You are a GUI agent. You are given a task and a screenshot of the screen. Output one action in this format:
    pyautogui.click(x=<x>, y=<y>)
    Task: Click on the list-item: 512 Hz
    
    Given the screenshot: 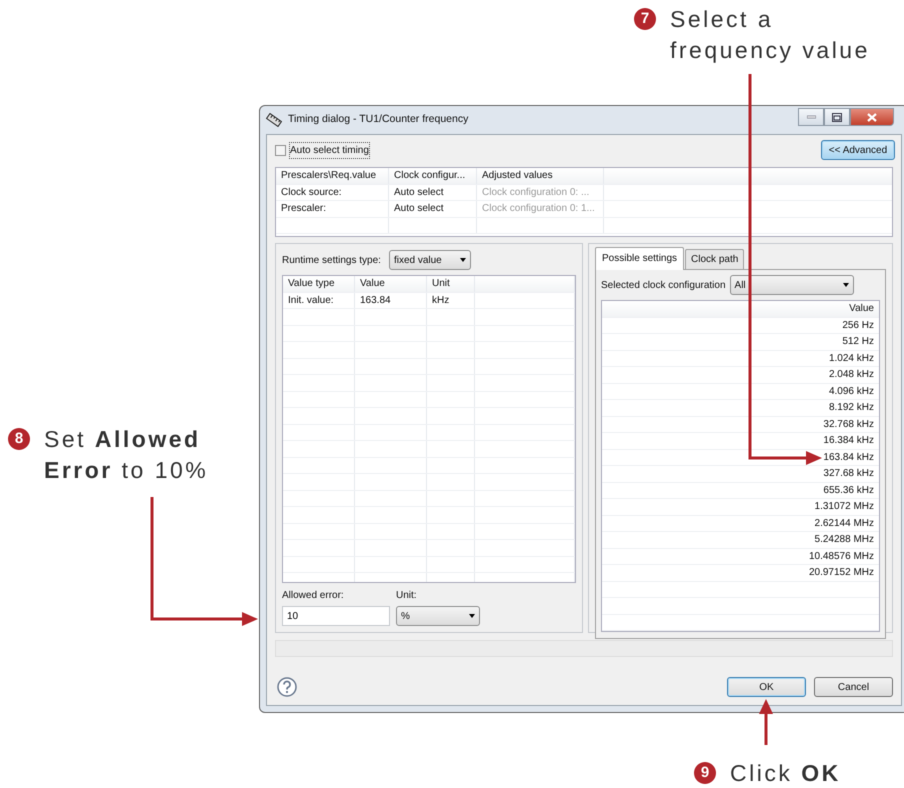 What is the action you would take?
    pyautogui.click(x=740, y=342)
    